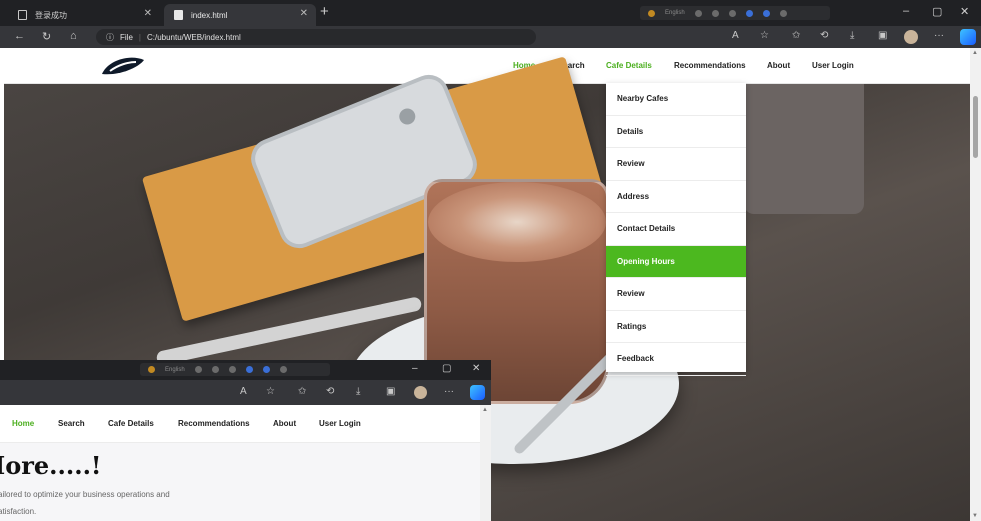 The width and height of the screenshot is (981, 521). Describe the element at coordinates (676, 132) in the screenshot. I see `dropdown-item-details: Details` at that location.